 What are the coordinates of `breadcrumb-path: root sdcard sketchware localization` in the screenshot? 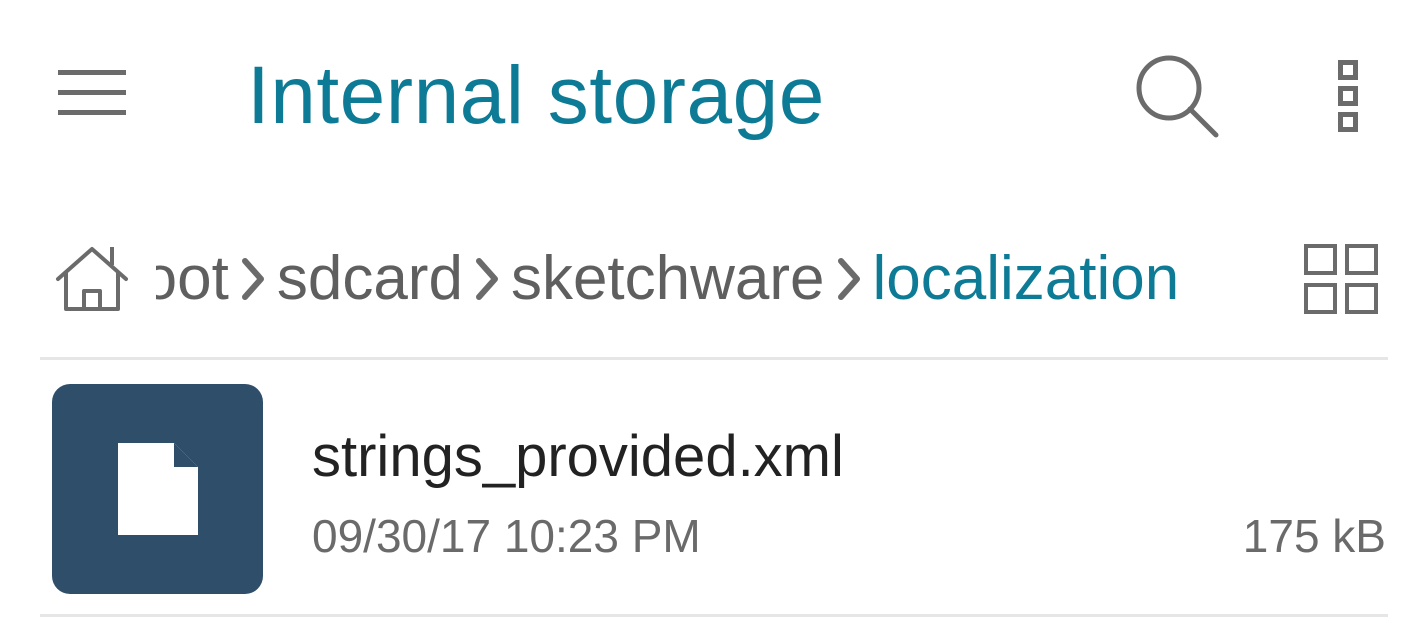 It's located at (711, 279).